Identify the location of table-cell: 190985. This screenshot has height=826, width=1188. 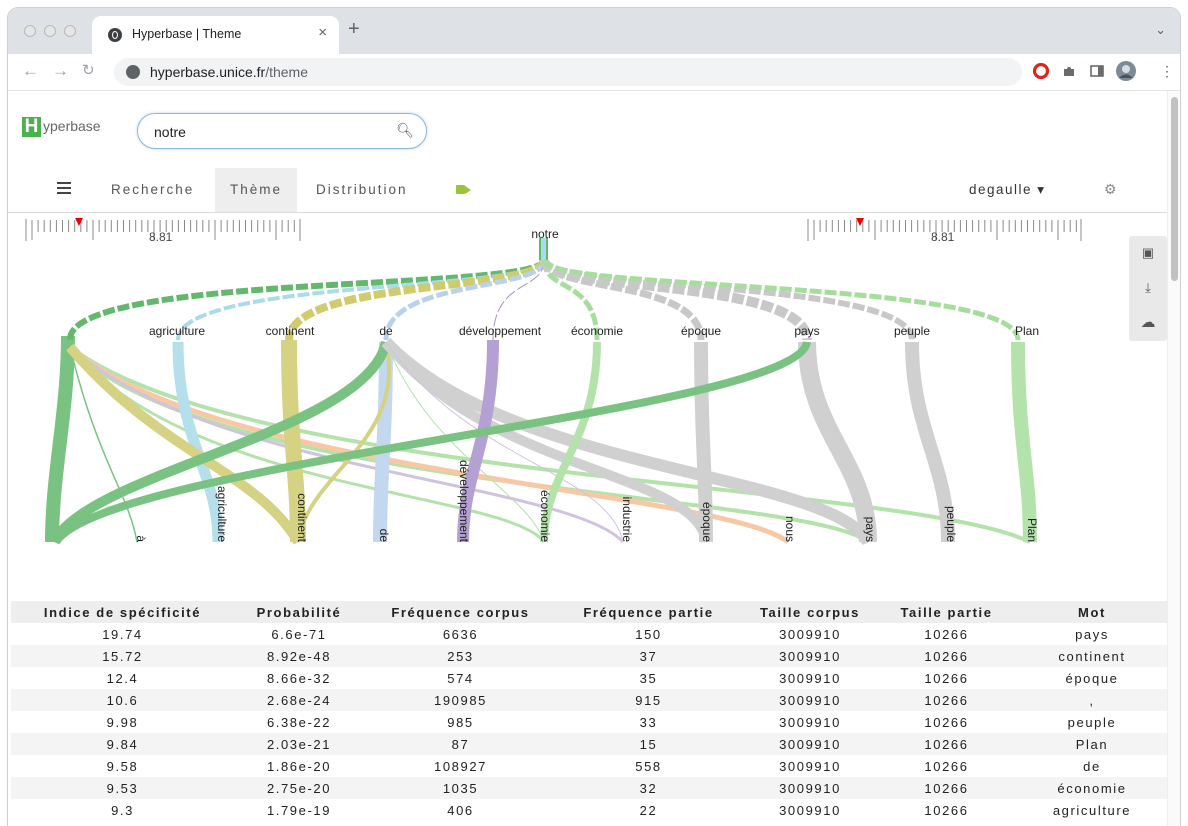
(460, 700).